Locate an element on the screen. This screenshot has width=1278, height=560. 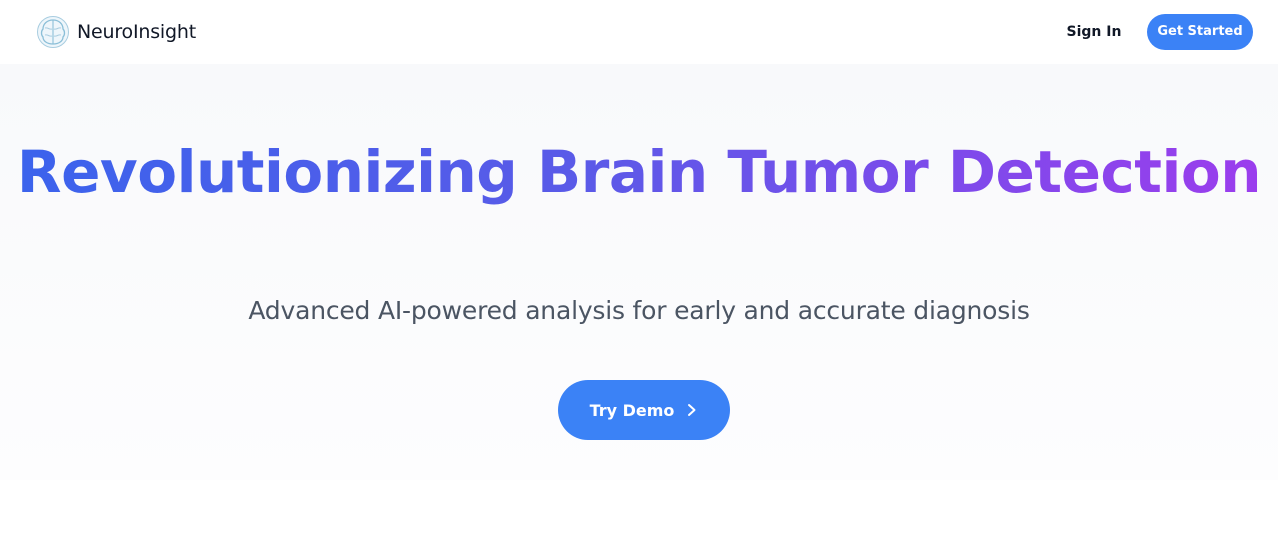
sign-in-button: Sign In is located at coordinates (1094, 32).